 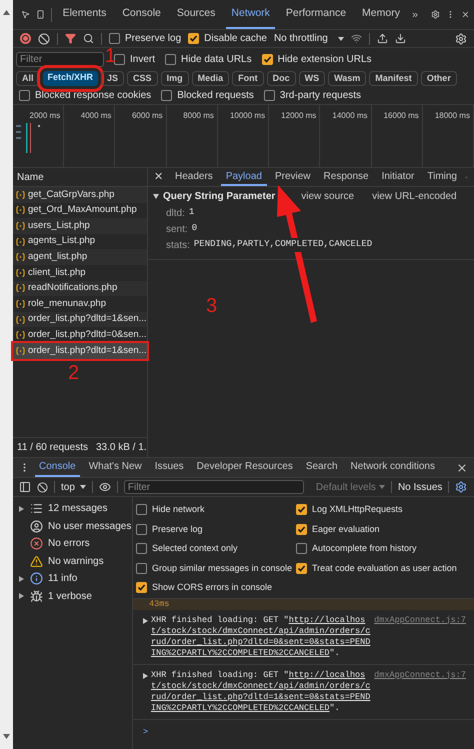 What do you see at coordinates (72, 561) in the screenshot?
I see `message-filter-item: No warnings` at bounding box center [72, 561].